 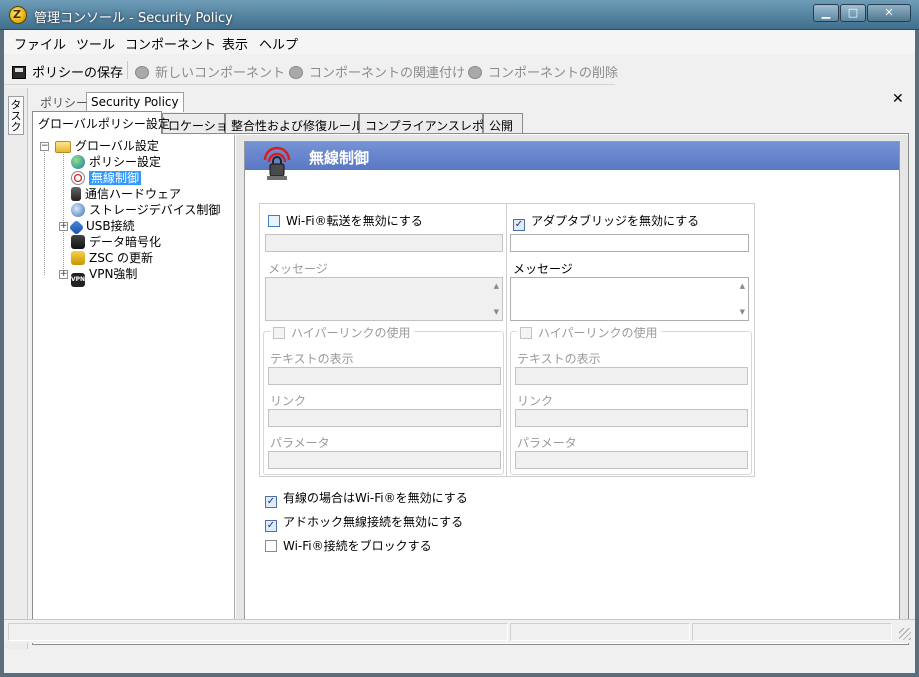 I want to click on update-icon, so click(x=78, y=258).